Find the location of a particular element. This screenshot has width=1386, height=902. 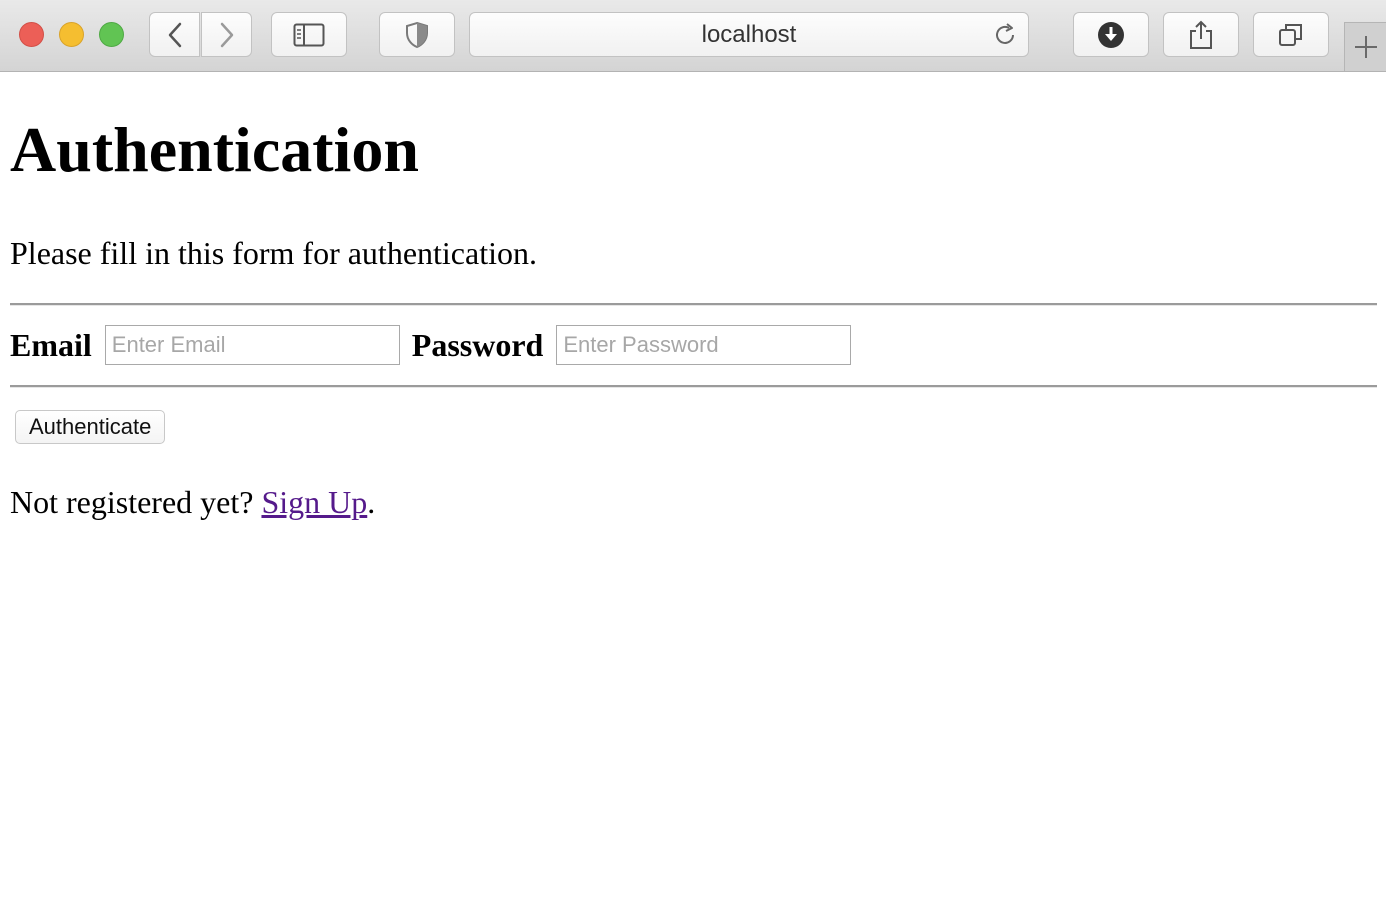

sidebar-toggle-button is located at coordinates (309, 34).